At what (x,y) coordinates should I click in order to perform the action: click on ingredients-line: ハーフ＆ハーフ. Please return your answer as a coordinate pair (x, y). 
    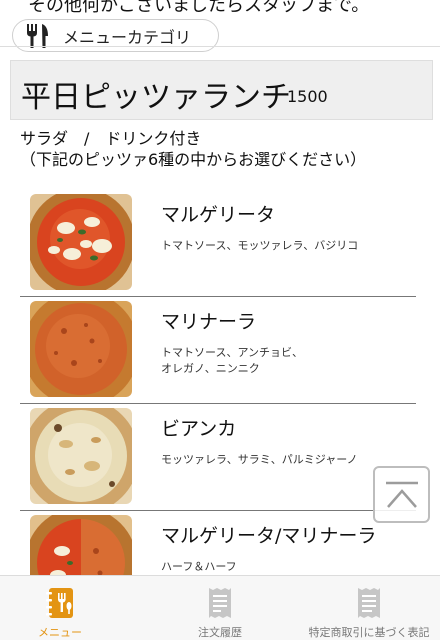
    Looking at the image, I should click on (199, 566).